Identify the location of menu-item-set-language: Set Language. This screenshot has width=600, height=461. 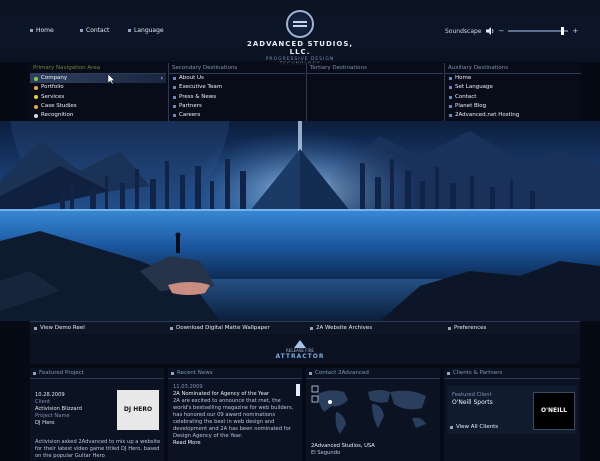
(513, 87).